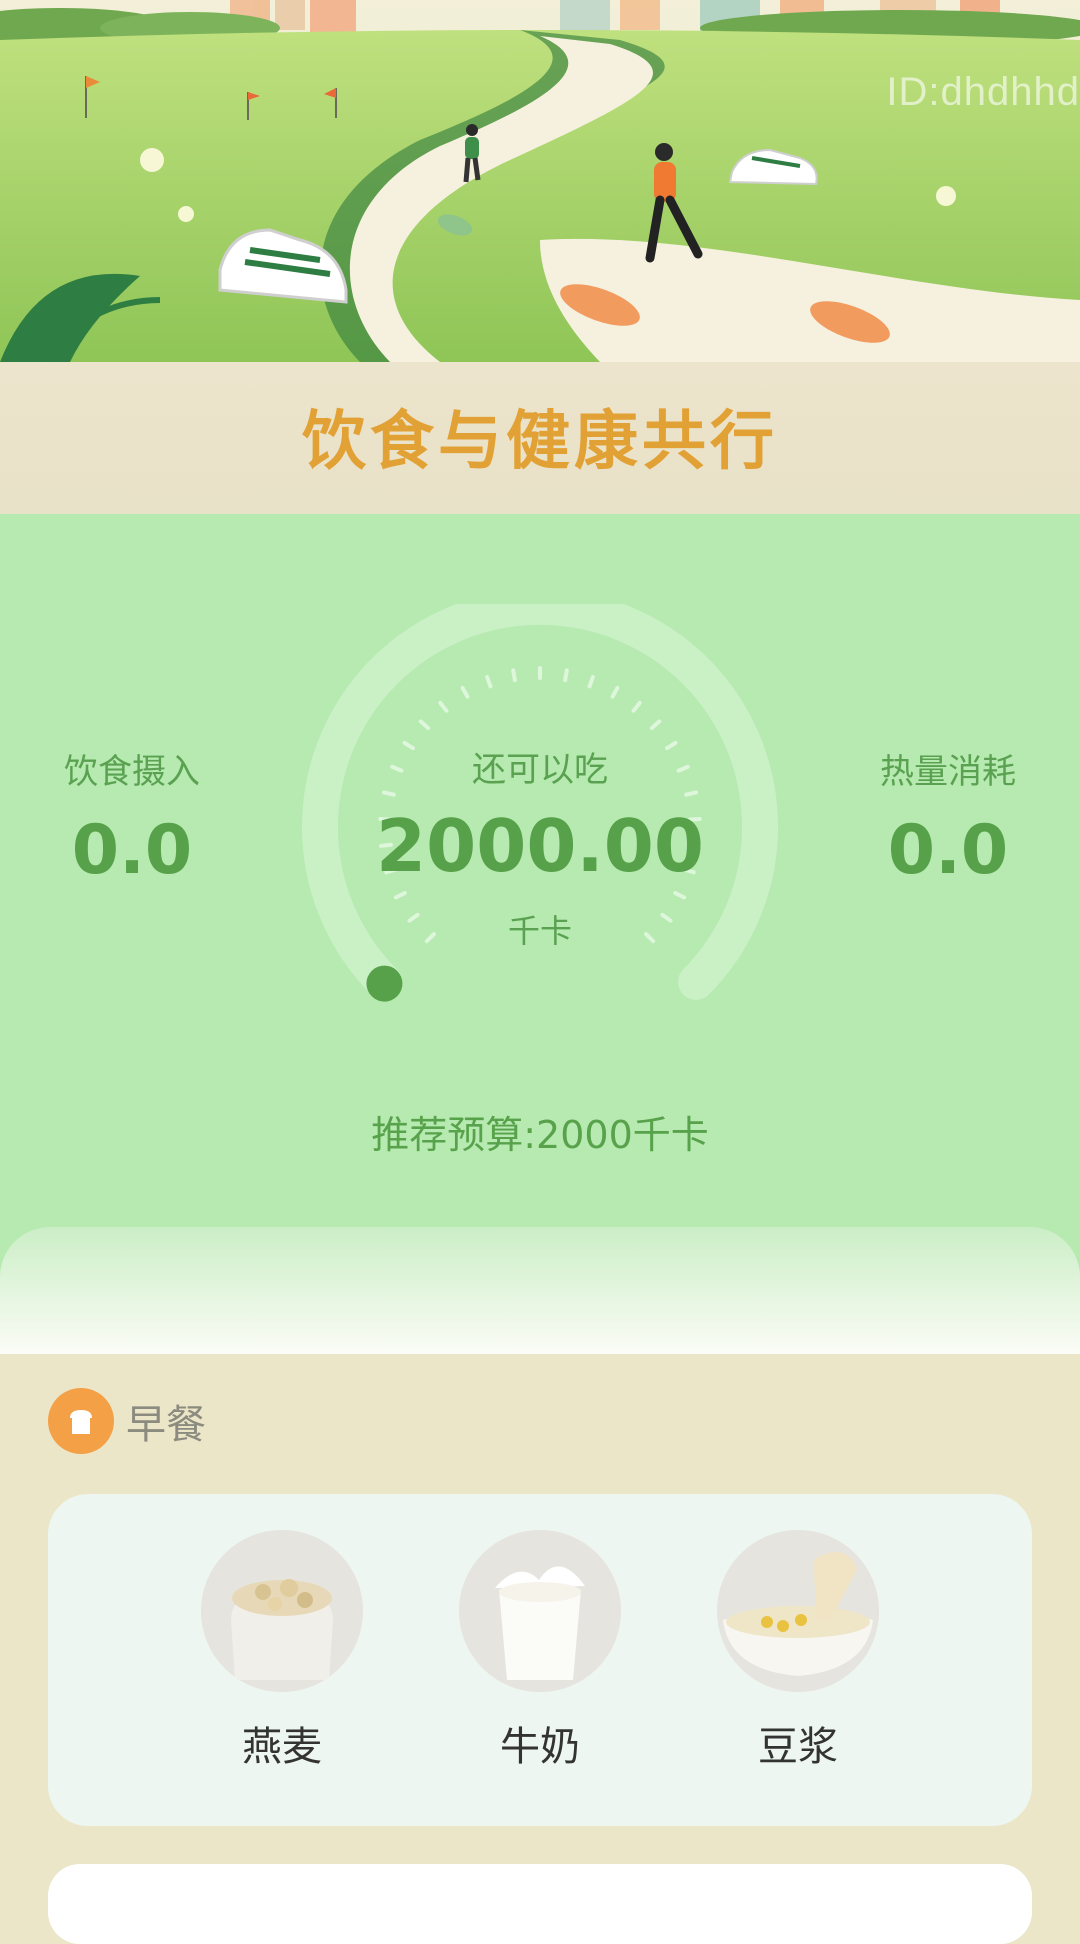 The width and height of the screenshot is (1080, 1944). I want to click on food-item-oats: 燕麦, so click(282, 1651).